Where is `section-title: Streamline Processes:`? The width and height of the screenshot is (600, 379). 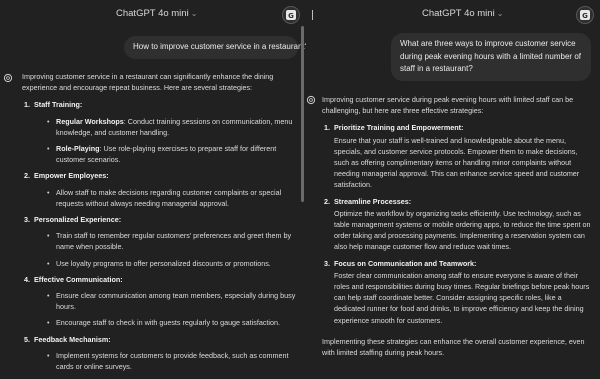
section-title: Streamline Processes: is located at coordinates (373, 201).